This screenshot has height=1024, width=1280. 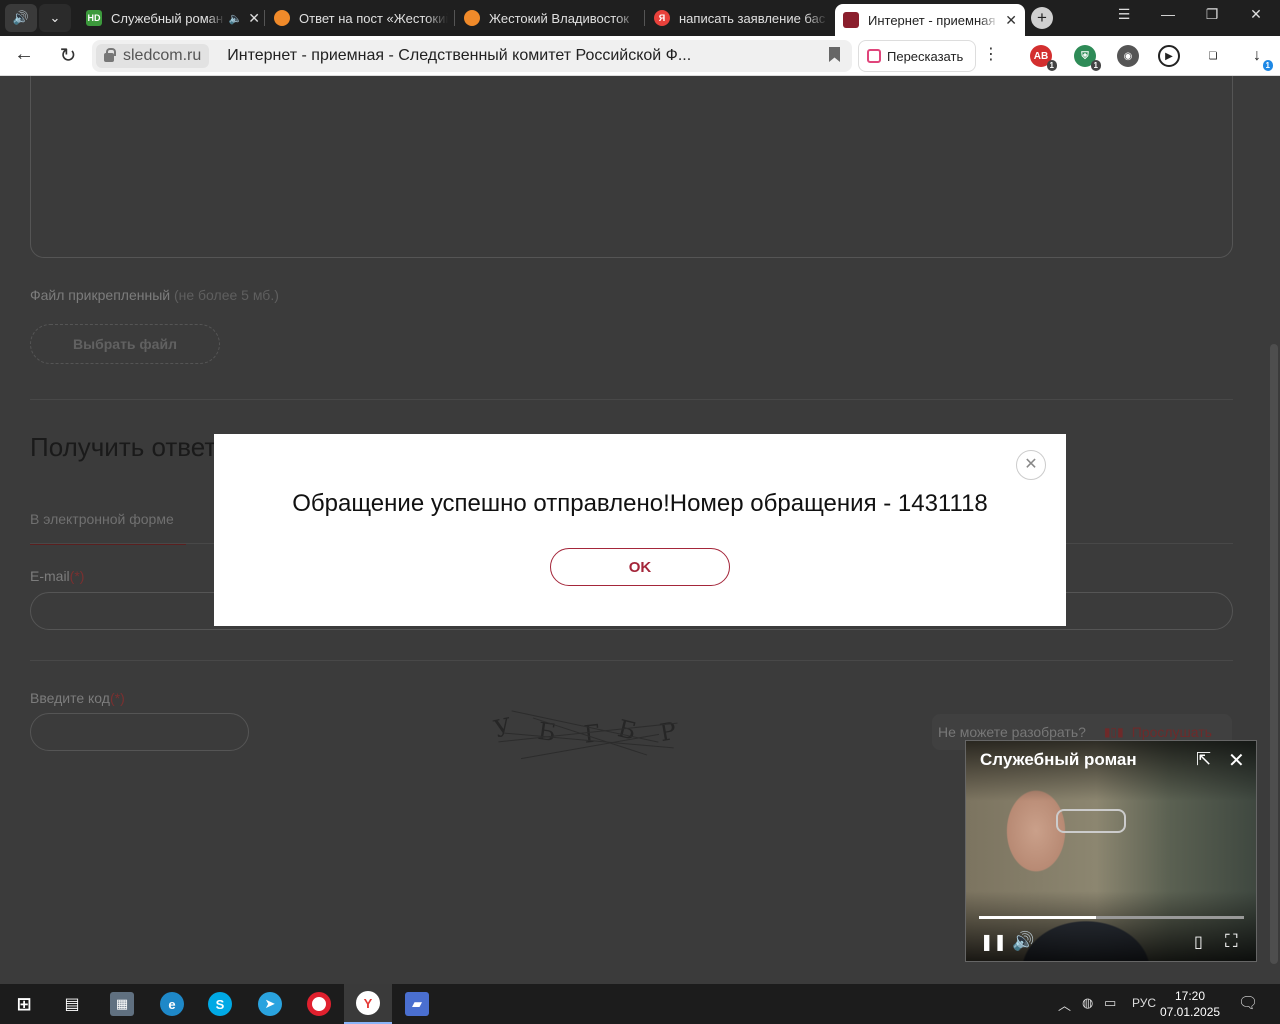 I want to click on yandex-browser-button: Y, so click(x=368, y=1004).